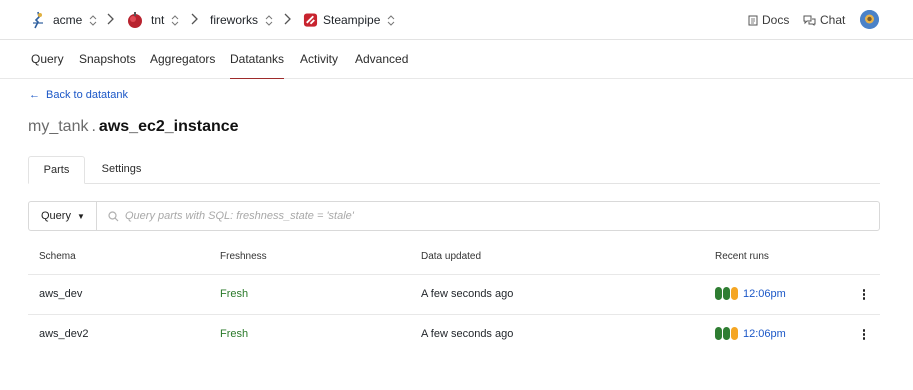  What do you see at coordinates (742, 256) in the screenshot?
I see `column-header-recent-runs: Recent runs` at bounding box center [742, 256].